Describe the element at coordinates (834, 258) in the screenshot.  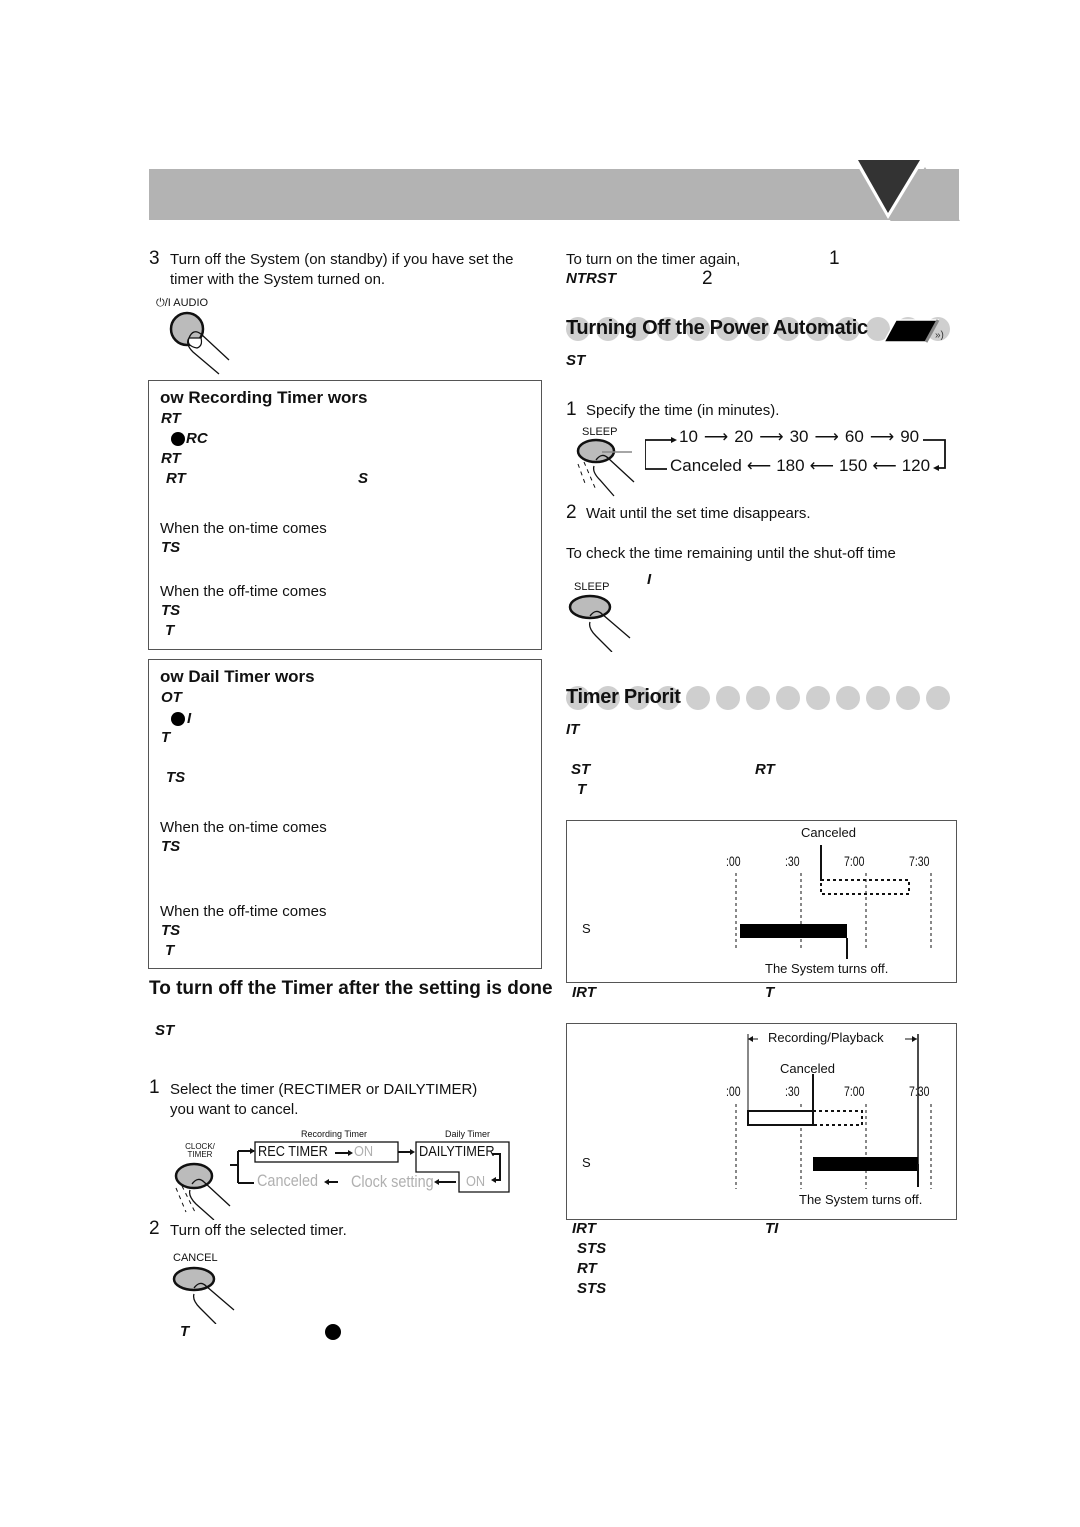
I see `ref-number: 1` at that location.